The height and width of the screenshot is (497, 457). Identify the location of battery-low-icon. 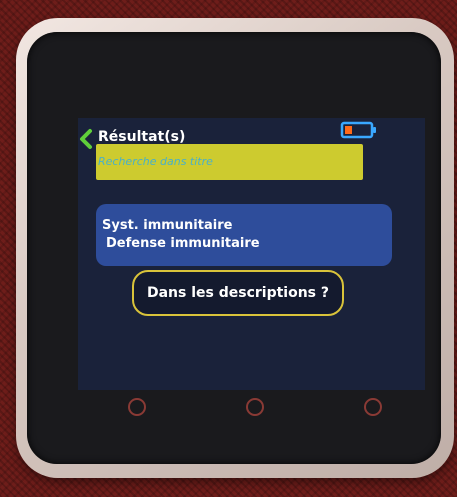
(359, 130).